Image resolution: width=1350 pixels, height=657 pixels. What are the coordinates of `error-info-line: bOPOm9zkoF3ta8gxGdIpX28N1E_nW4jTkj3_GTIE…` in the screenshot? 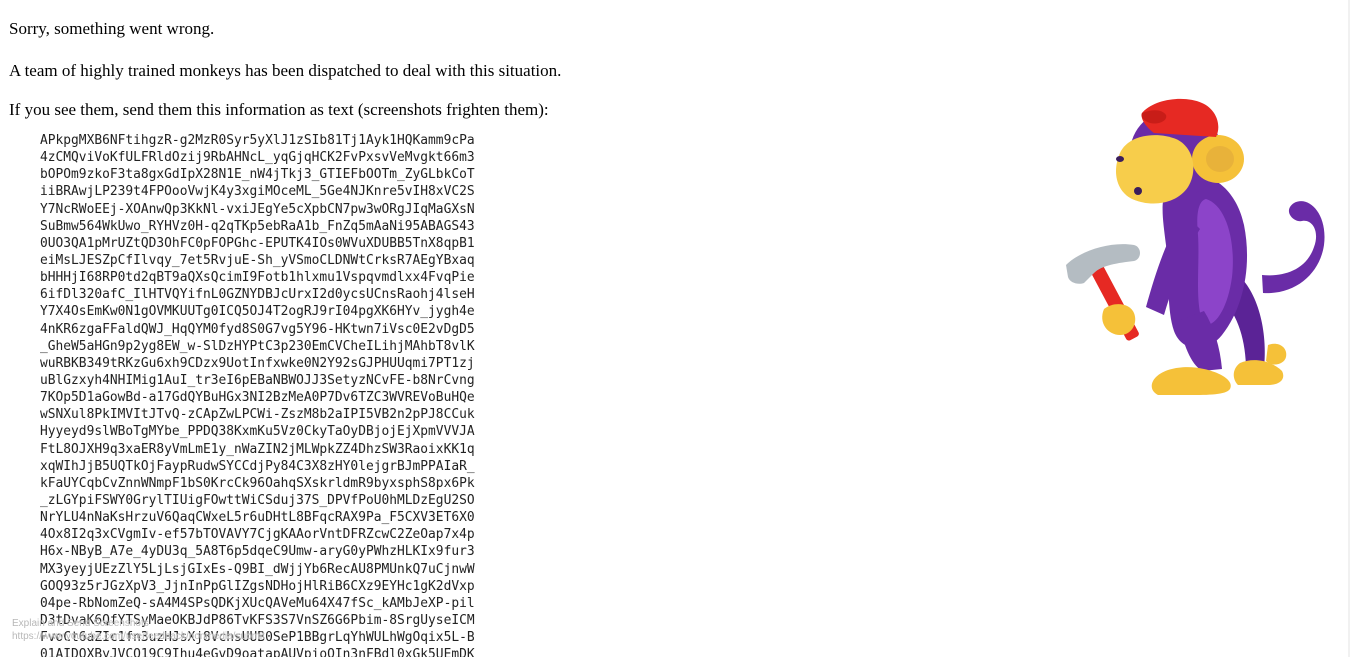 It's located at (257, 174).